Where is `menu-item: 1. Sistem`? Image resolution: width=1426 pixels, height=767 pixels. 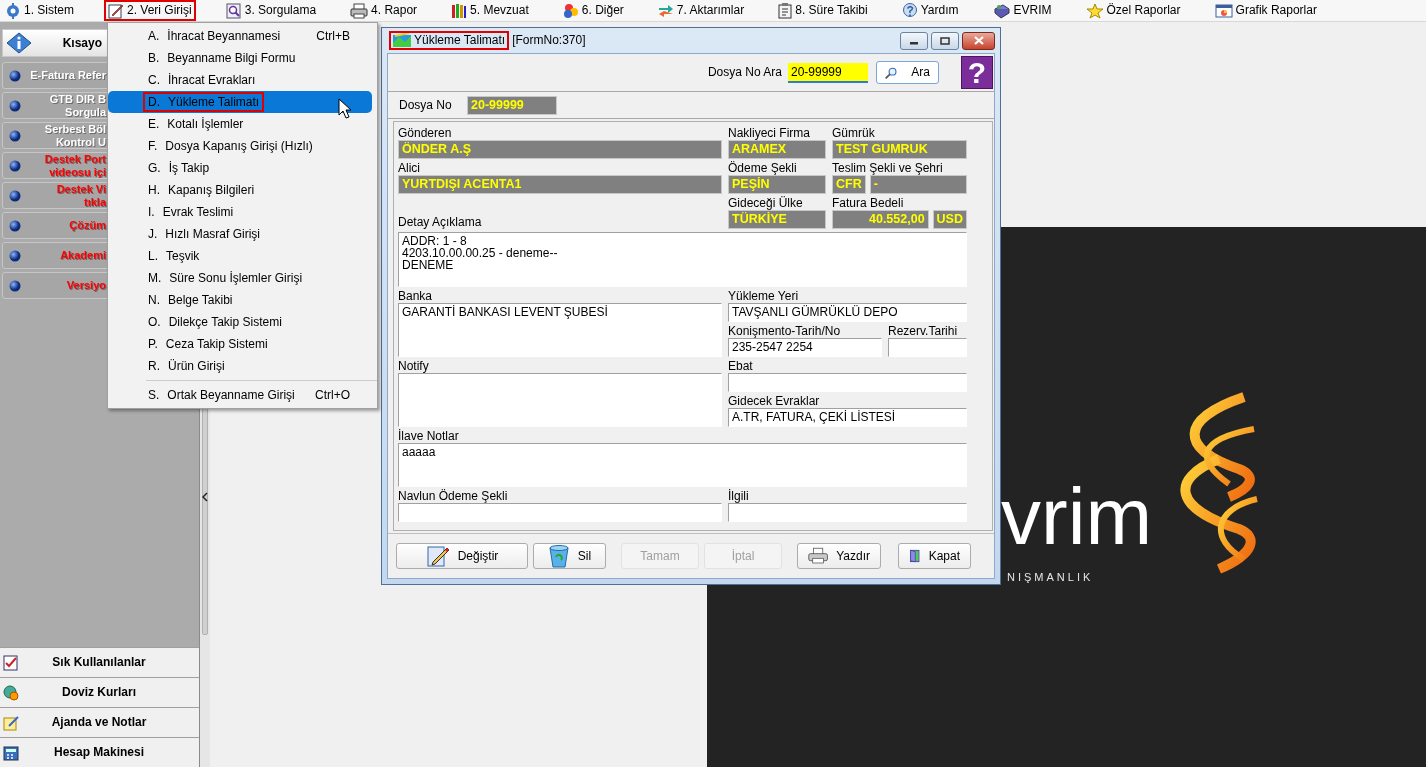
menu-item: 1. Sistem is located at coordinates (39, 10).